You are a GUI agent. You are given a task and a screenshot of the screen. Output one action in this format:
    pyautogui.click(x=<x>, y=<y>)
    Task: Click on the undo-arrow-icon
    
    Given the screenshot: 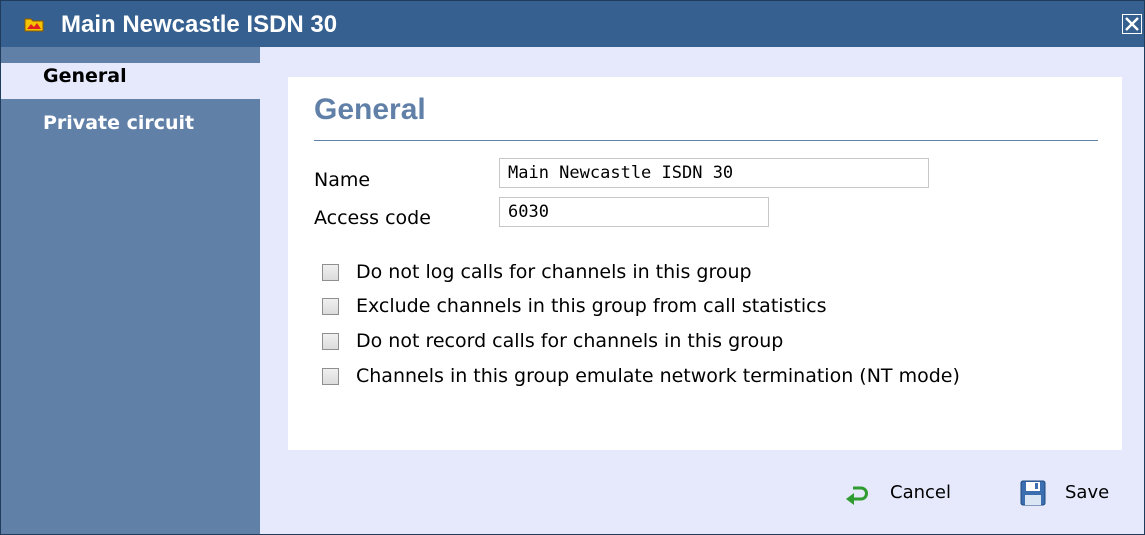 What is the action you would take?
    pyautogui.click(x=857, y=495)
    